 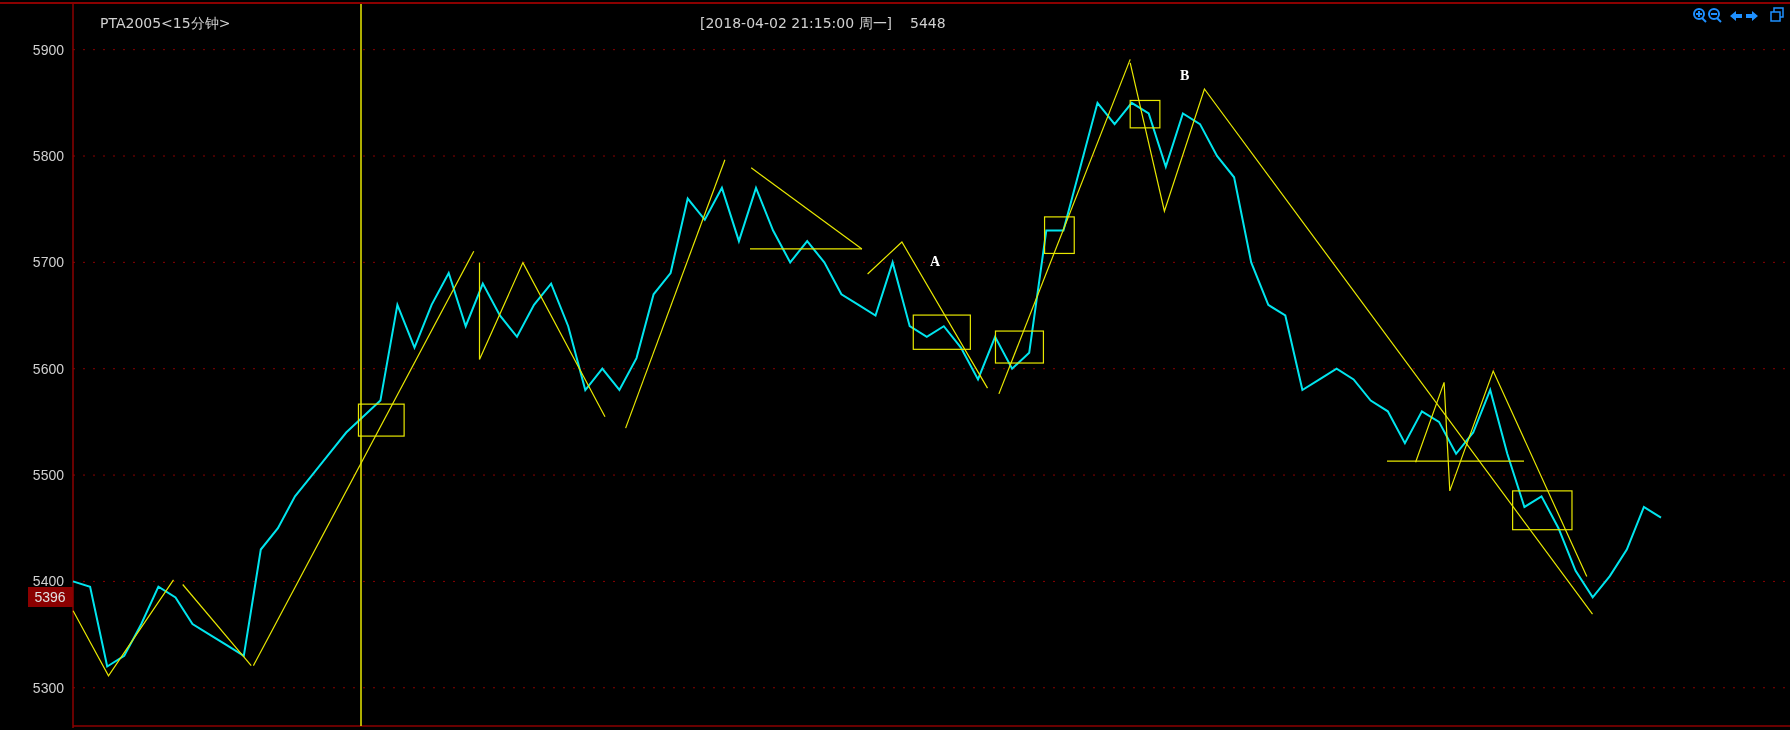 I want to click on annotation-label: B, so click(x=1185, y=75).